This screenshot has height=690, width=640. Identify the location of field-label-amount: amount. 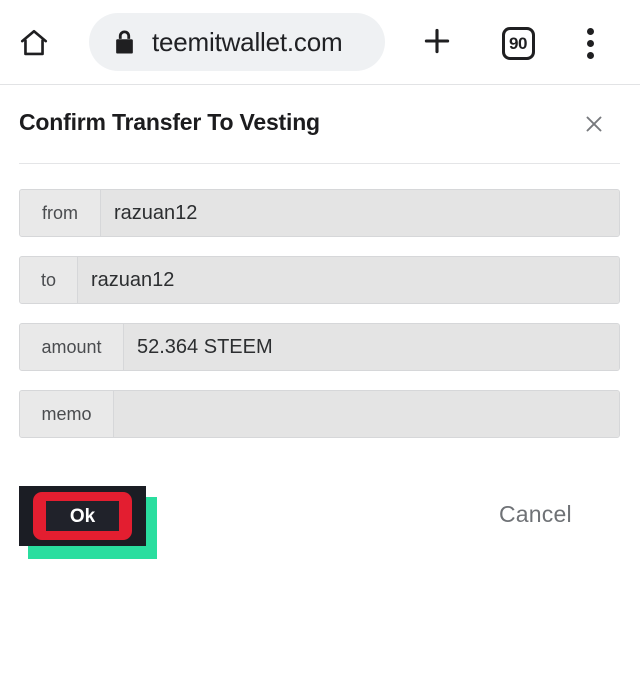
(72, 347).